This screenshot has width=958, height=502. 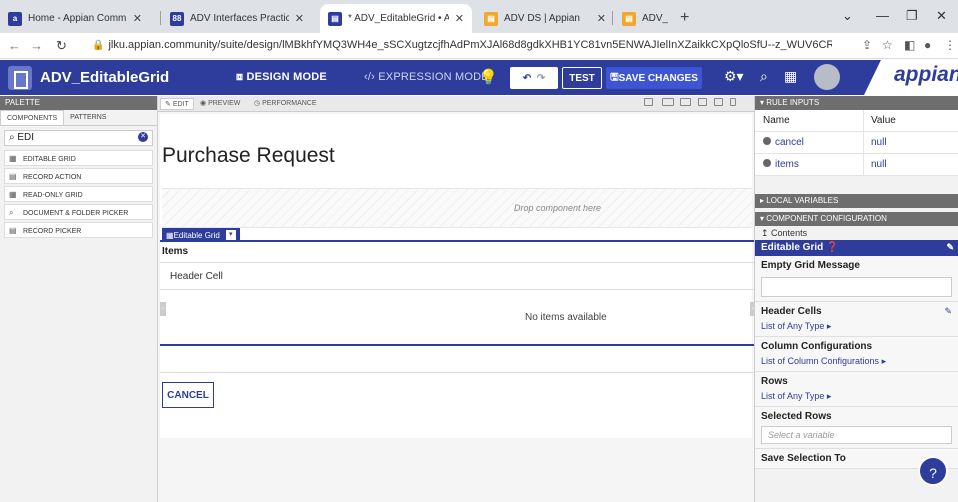 What do you see at coordinates (645, 18) in the screenshot?
I see `browser-tab-items: ▤ ADV_Items • Appian Data Typ` at bounding box center [645, 18].